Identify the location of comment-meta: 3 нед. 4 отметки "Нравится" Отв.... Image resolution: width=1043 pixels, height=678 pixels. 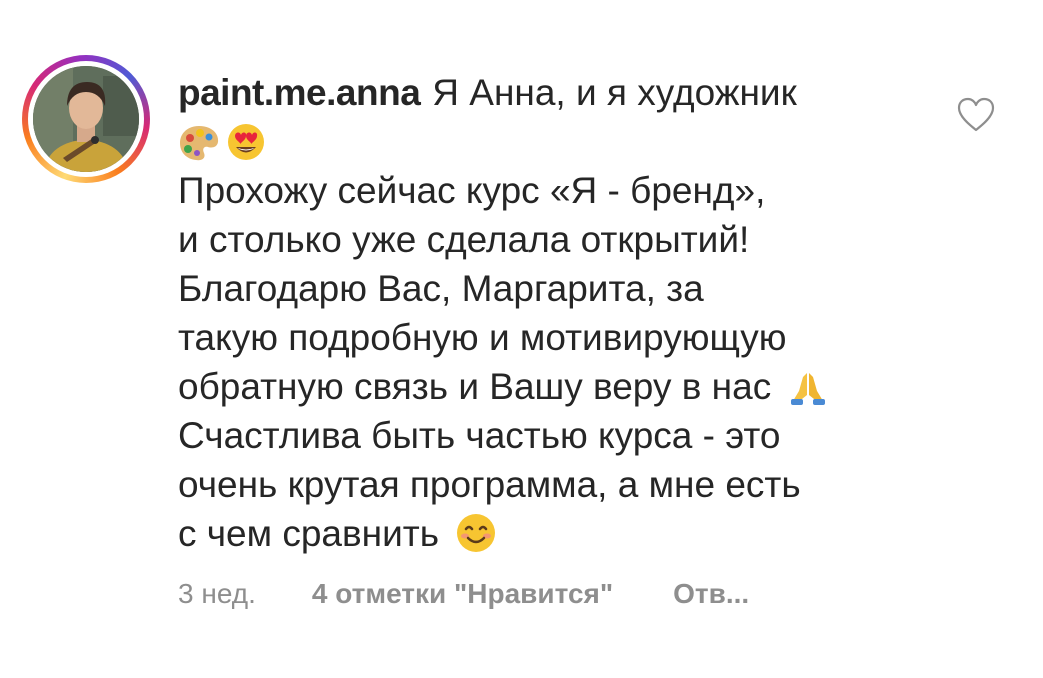
(463, 594).